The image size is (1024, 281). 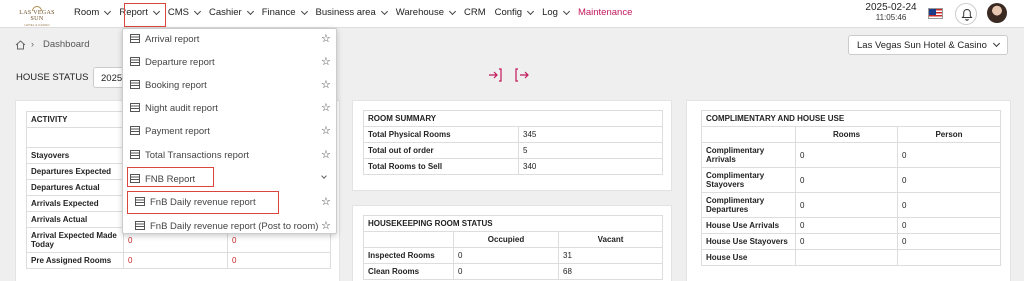 I want to click on row-label: Total out of order, so click(x=441, y=150).